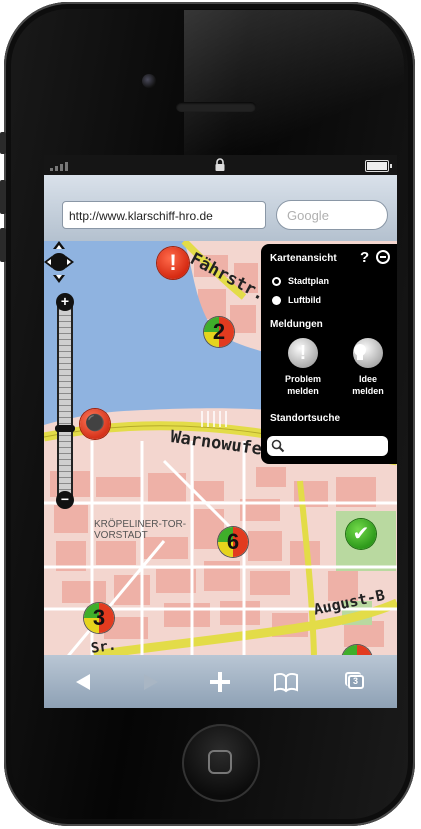  Describe the element at coordinates (140, 530) in the screenshot. I see `district-label: KRÖPELINER-TOR- VORSTADT` at that location.